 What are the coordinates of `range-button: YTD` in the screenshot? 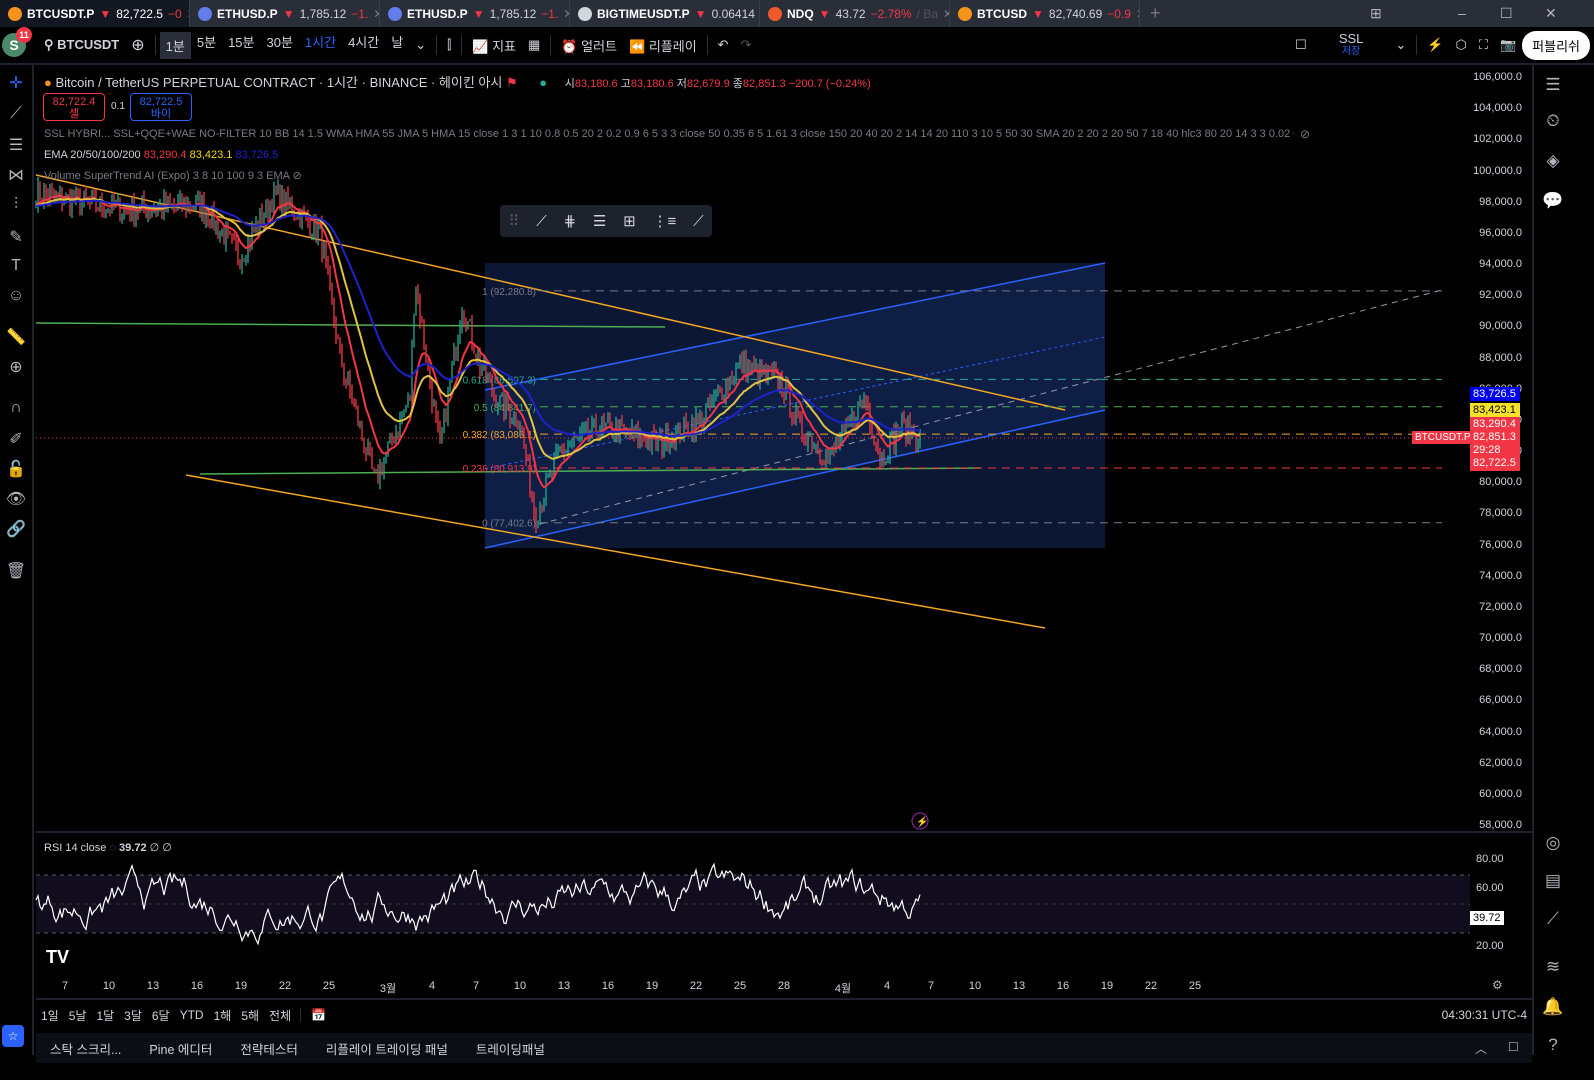 It's located at (192, 1015).